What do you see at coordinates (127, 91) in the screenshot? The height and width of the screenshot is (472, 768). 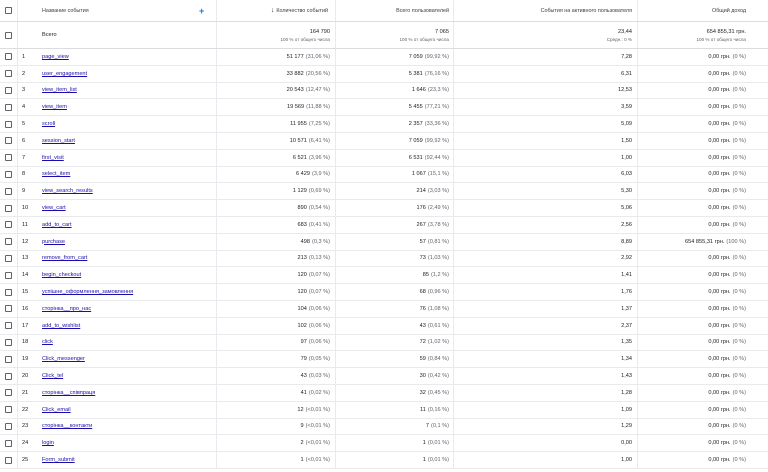 I see `event-name-link: view_item_list` at bounding box center [127, 91].